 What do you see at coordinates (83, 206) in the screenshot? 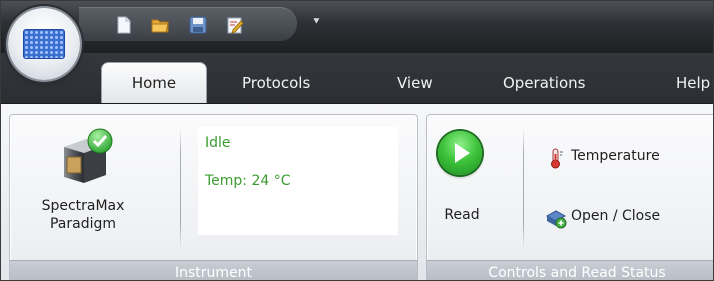
I see `instrument-name: SpectraMax` at bounding box center [83, 206].